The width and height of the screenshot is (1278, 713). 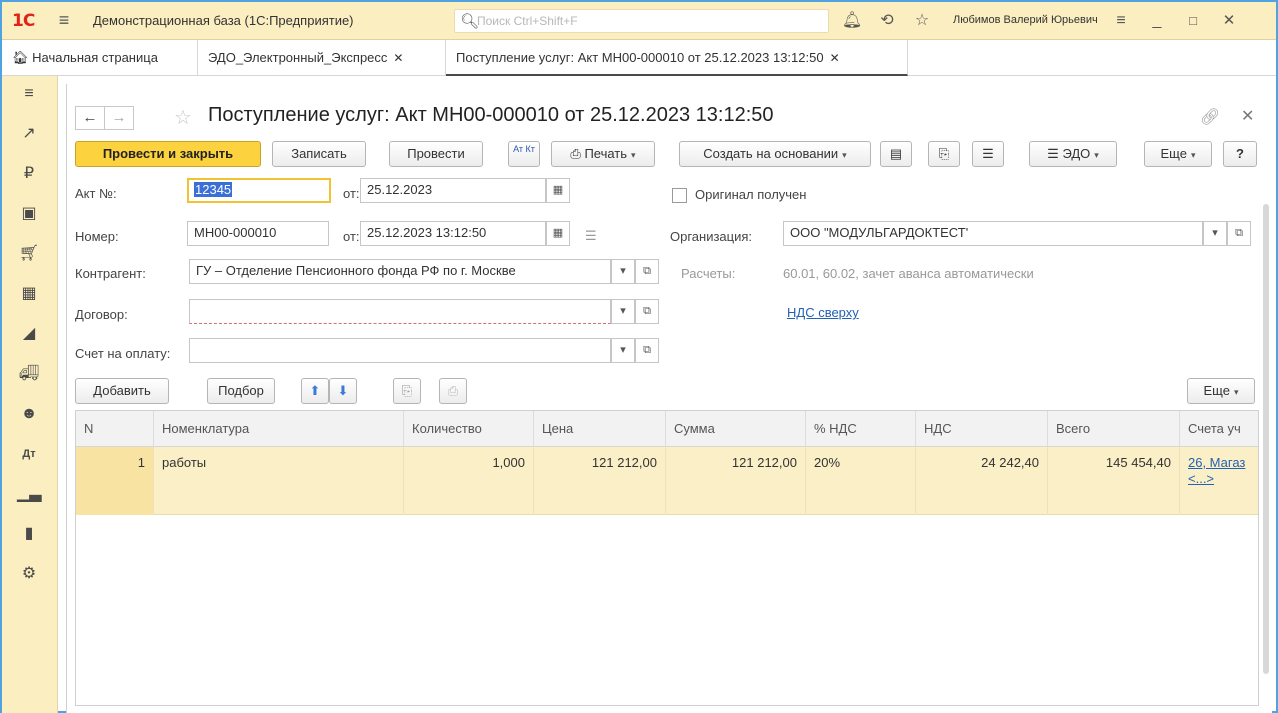 What do you see at coordinates (279, 429) in the screenshot?
I see `column-nomenclature: Номенклатура` at bounding box center [279, 429].